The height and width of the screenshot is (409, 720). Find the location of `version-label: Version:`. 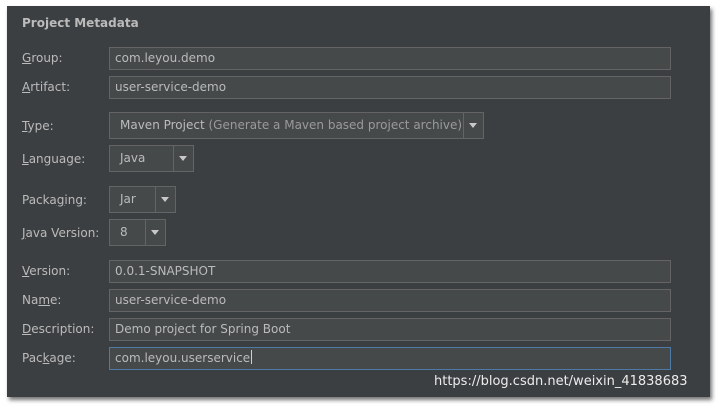

version-label: Version: is located at coordinates (46, 271).